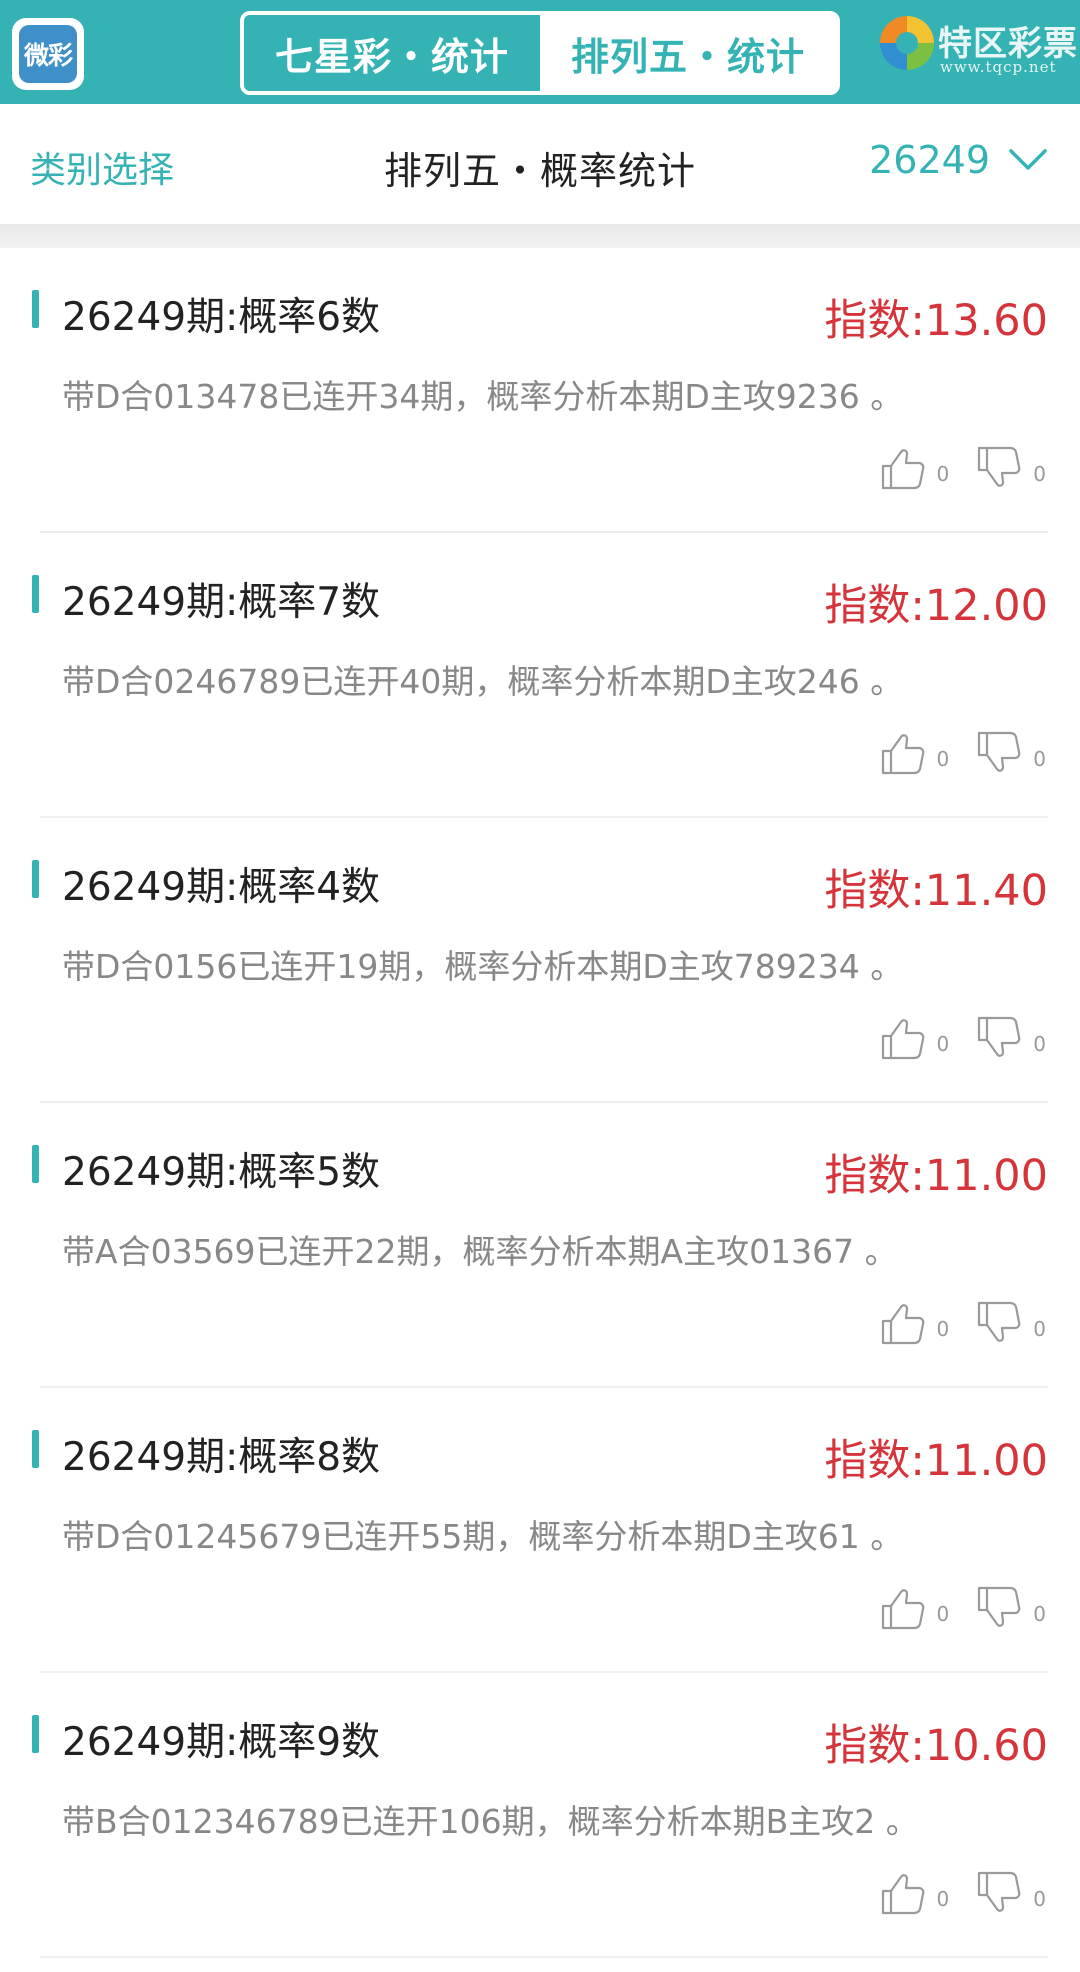 The image size is (1080, 1972). Describe the element at coordinates (221, 317) in the screenshot. I see `card-title: 26249期:概率6数` at that location.